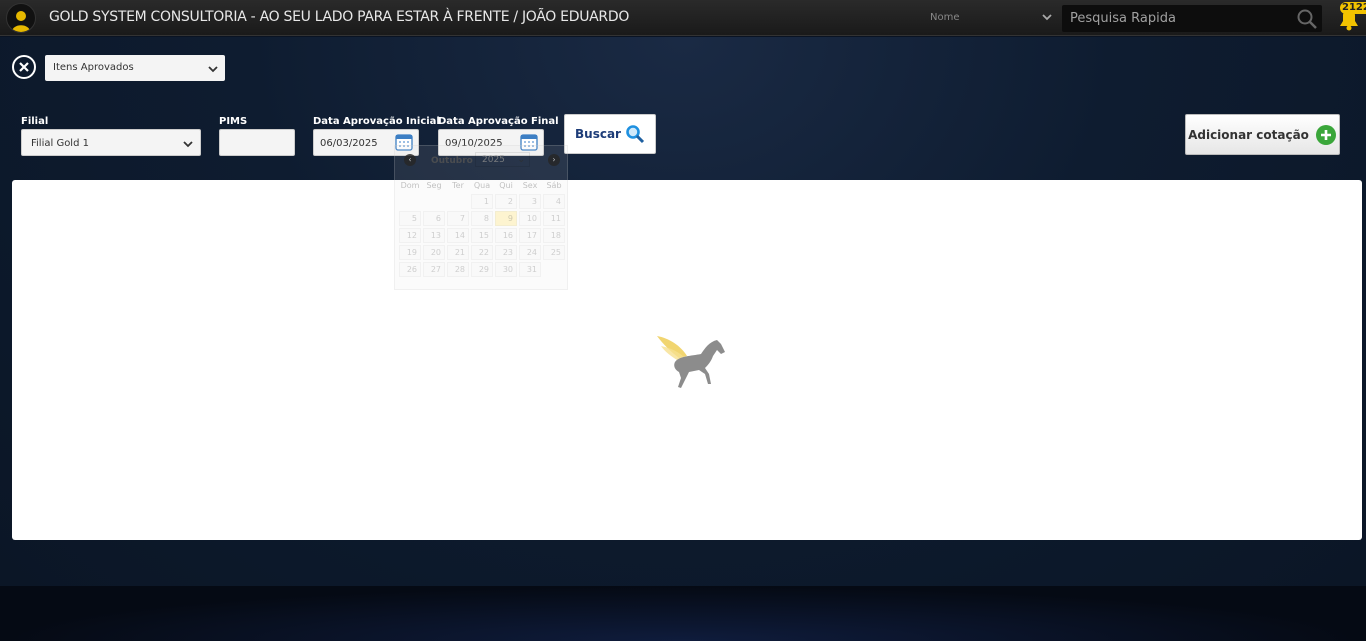 The width and height of the screenshot is (1366, 641). Describe the element at coordinates (410, 235) in the screenshot. I see `datepicker-day: 12` at that location.